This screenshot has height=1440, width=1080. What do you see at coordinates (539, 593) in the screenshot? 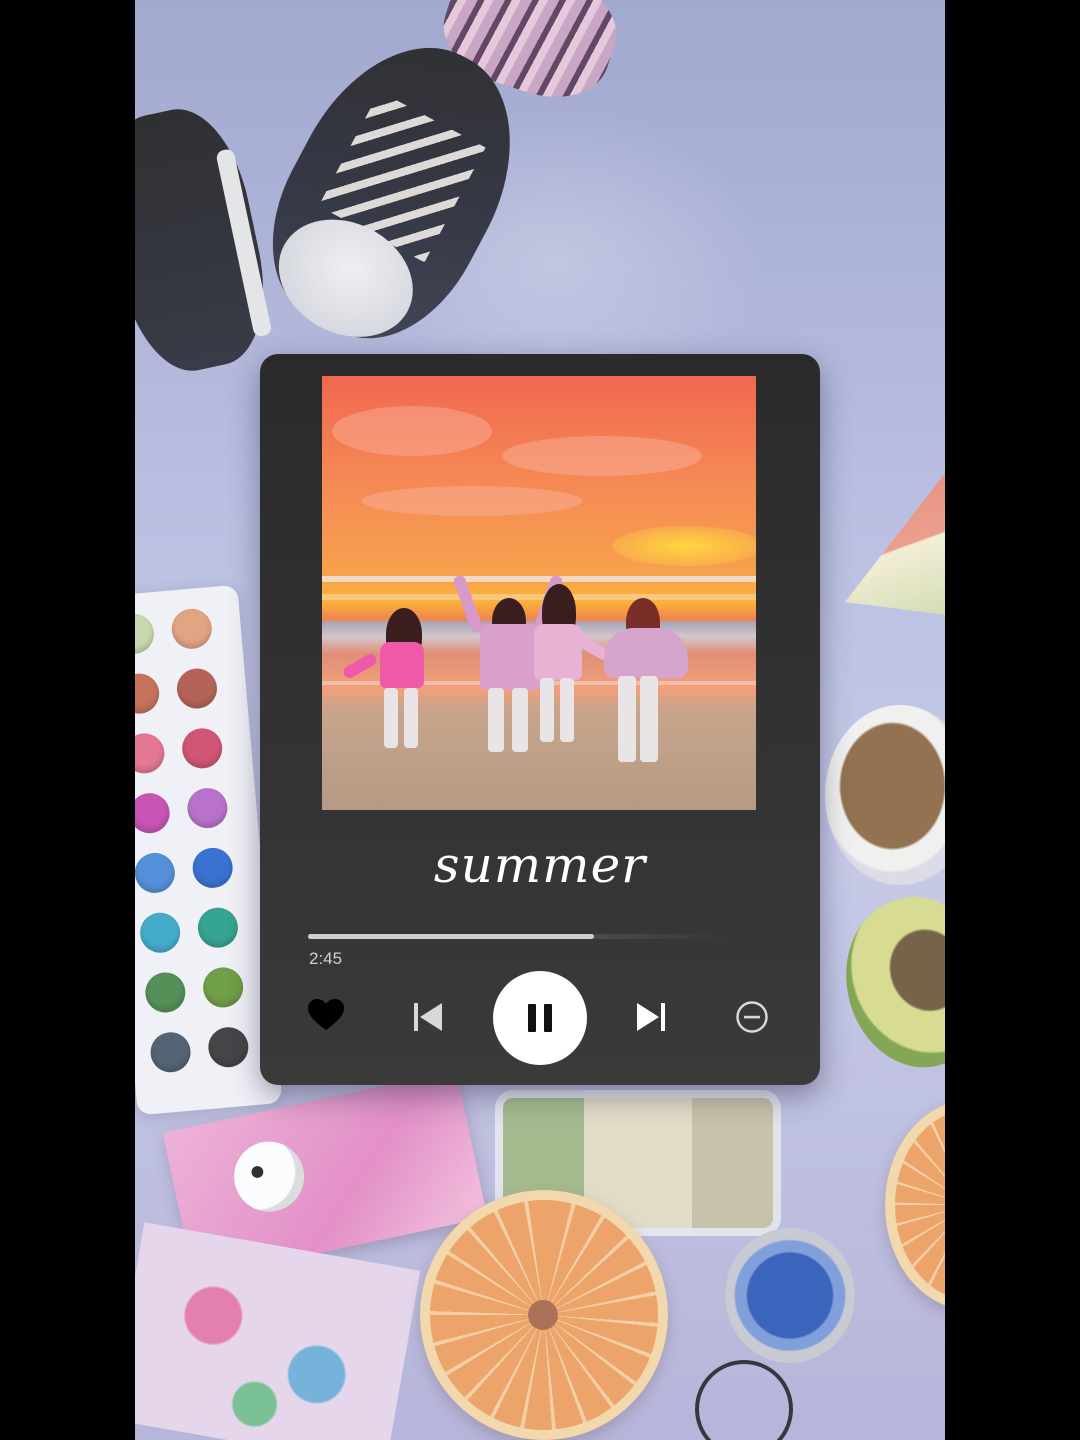
I see `album-cover` at bounding box center [539, 593].